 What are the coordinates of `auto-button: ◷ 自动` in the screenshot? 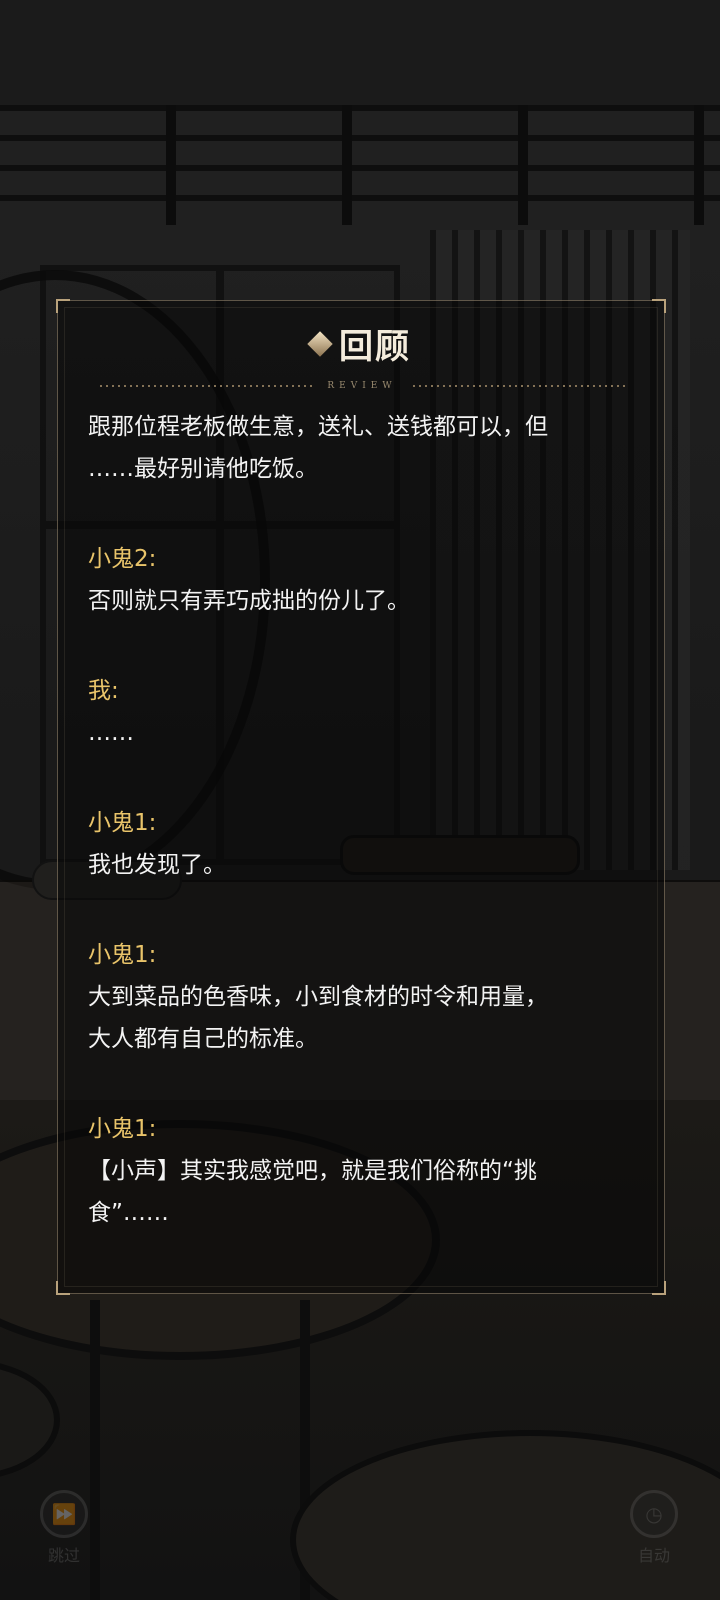 It's located at (654, 1528).